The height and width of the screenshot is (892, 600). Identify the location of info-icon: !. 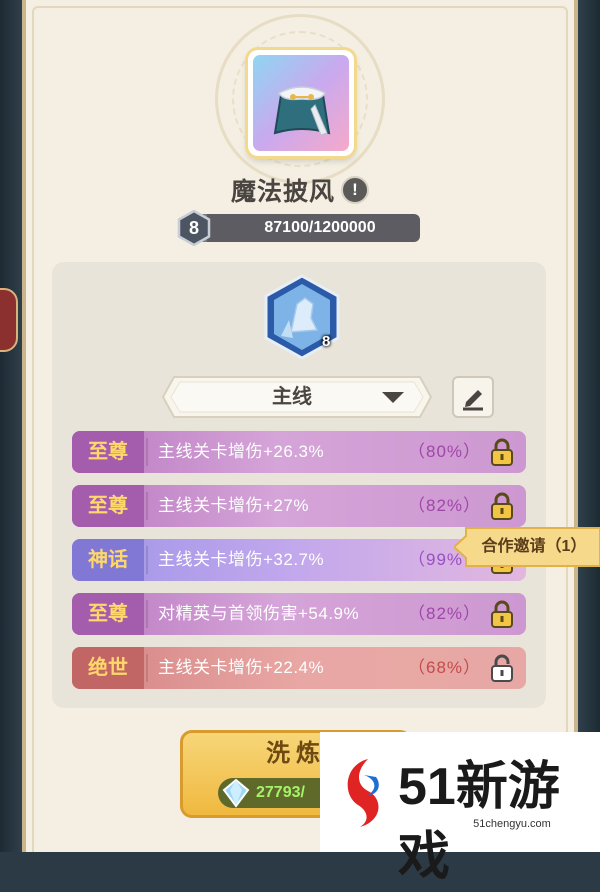
(355, 190).